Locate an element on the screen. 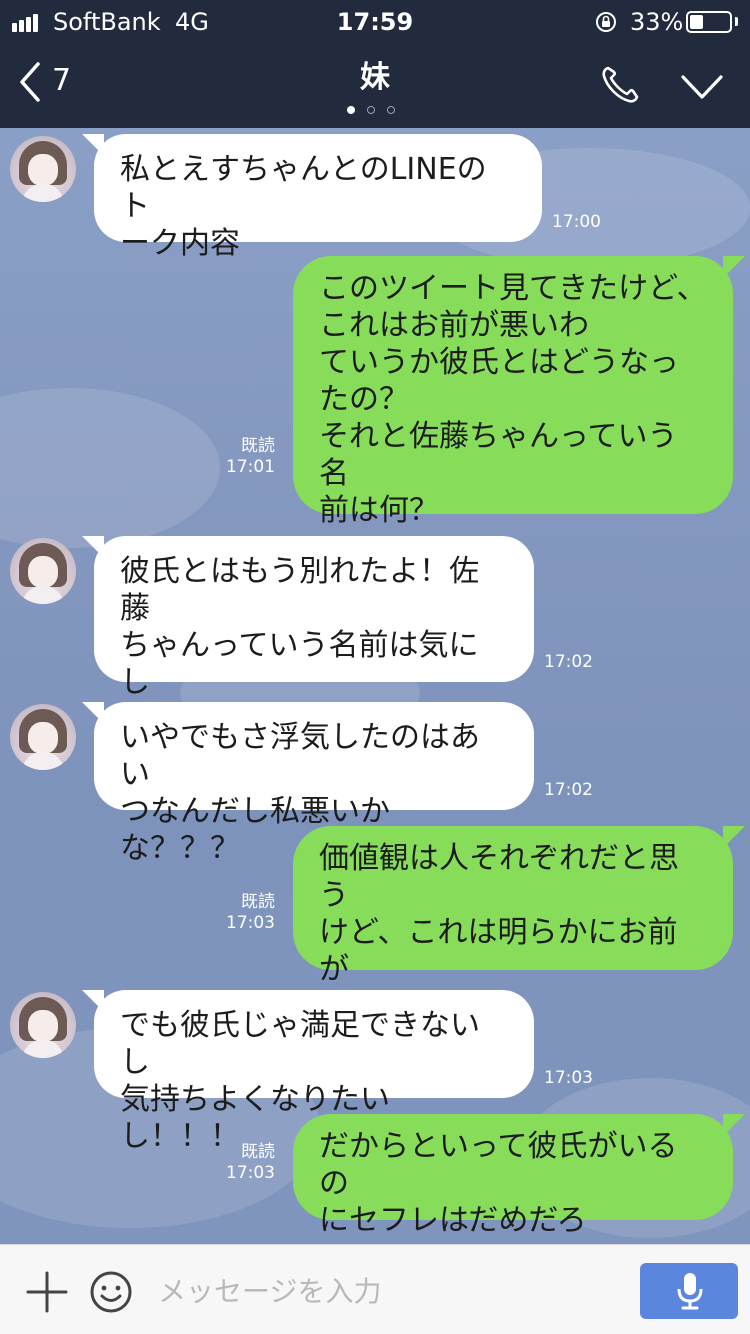 Image resolution: width=750 pixels, height=1334 pixels. message-meta: 17:00 is located at coordinates (576, 222).